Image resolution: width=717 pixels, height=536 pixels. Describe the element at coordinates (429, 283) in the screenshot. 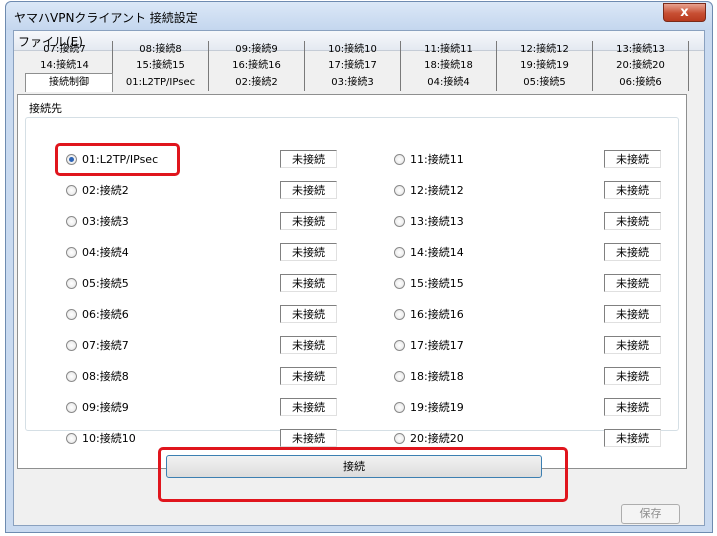

I see `connection-option: 15:接続15` at that location.